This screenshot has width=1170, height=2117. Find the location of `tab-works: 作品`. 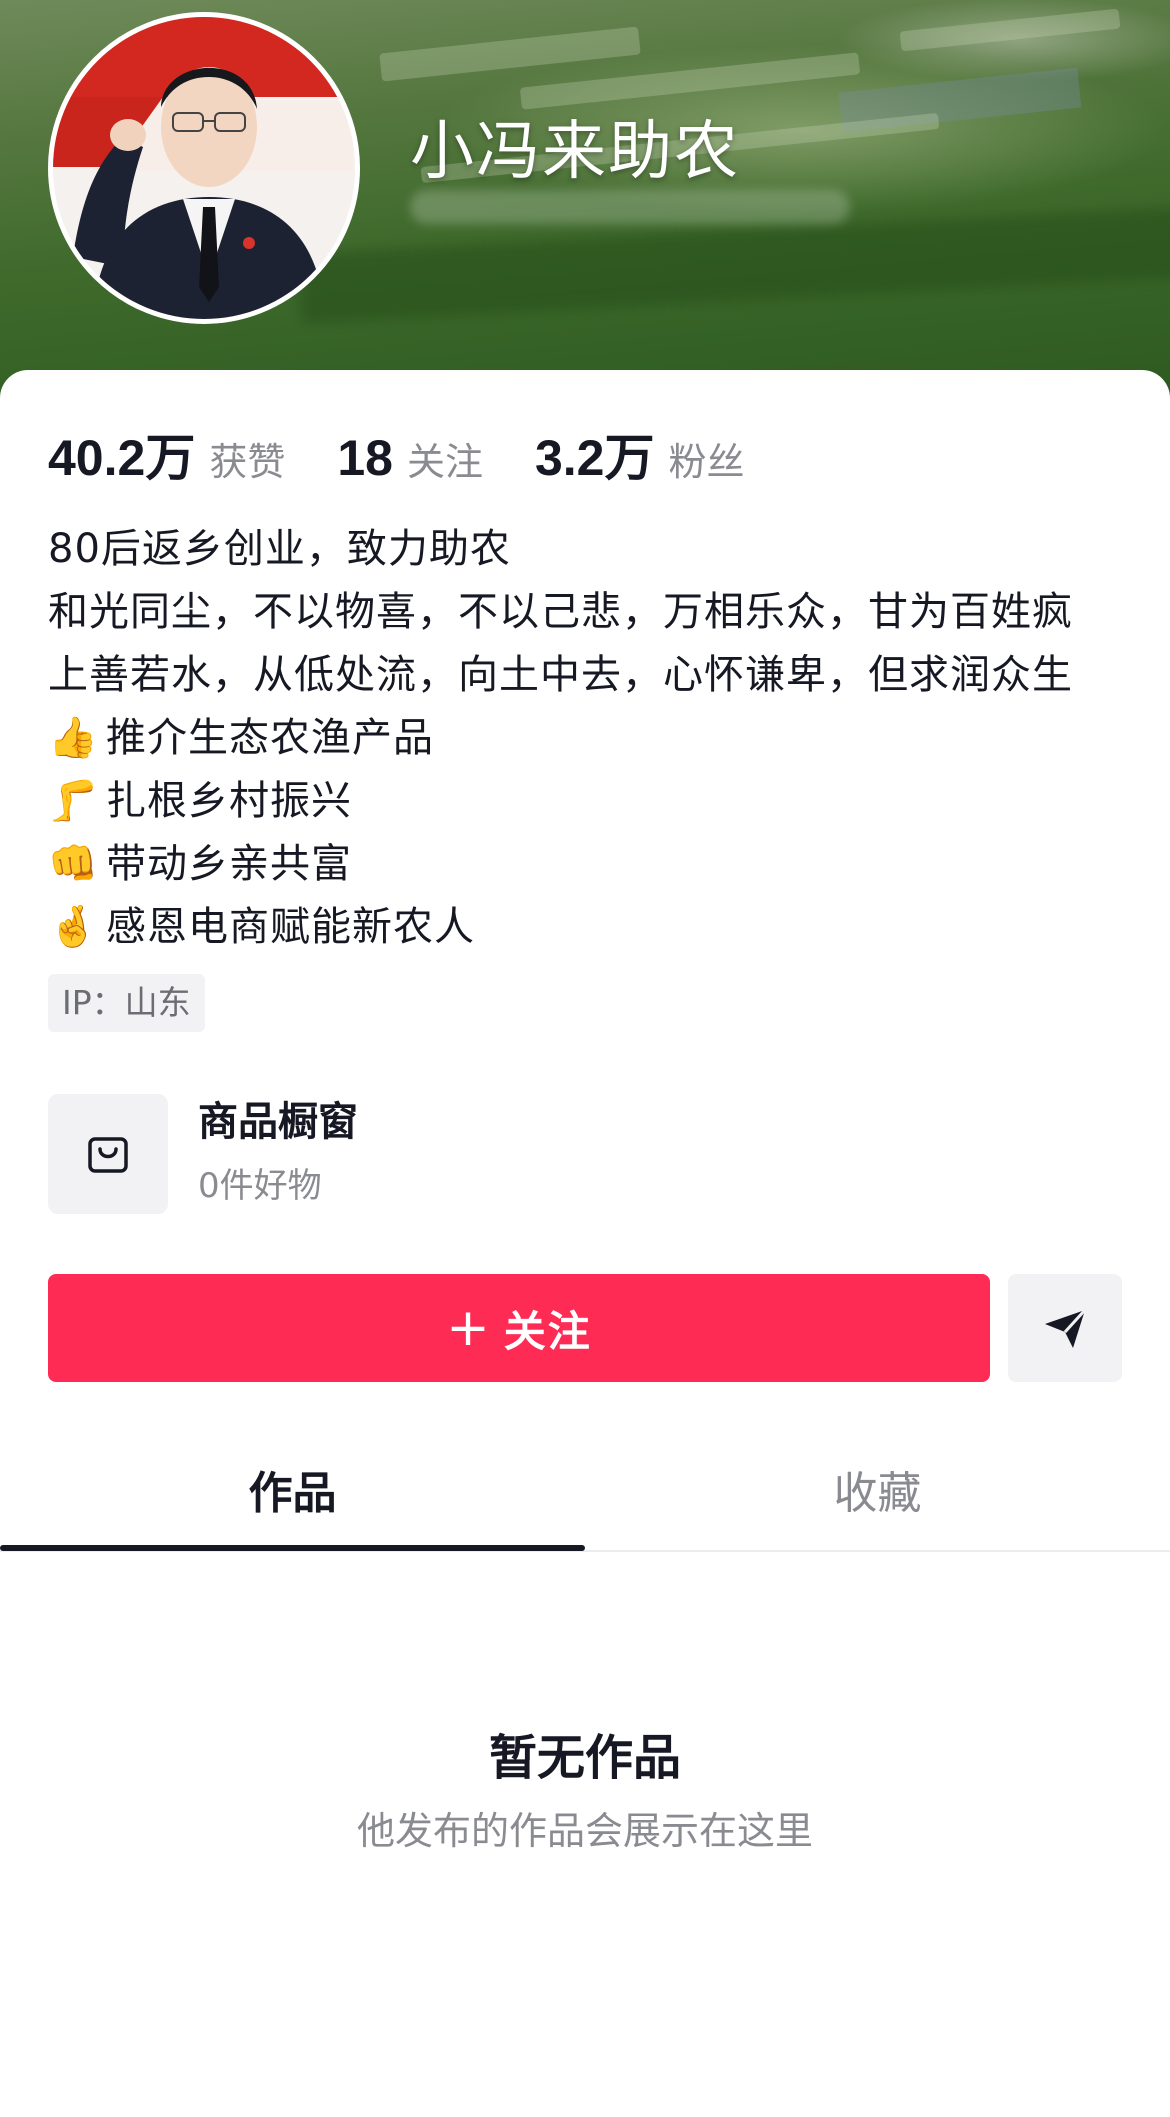

tab-works: 作品 is located at coordinates (292, 1489).